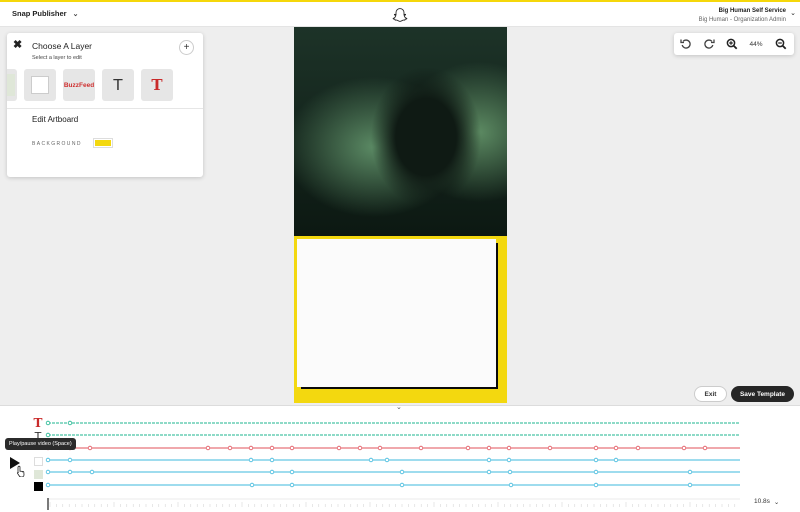 The image size is (800, 512). I want to click on divider, so click(105, 108).